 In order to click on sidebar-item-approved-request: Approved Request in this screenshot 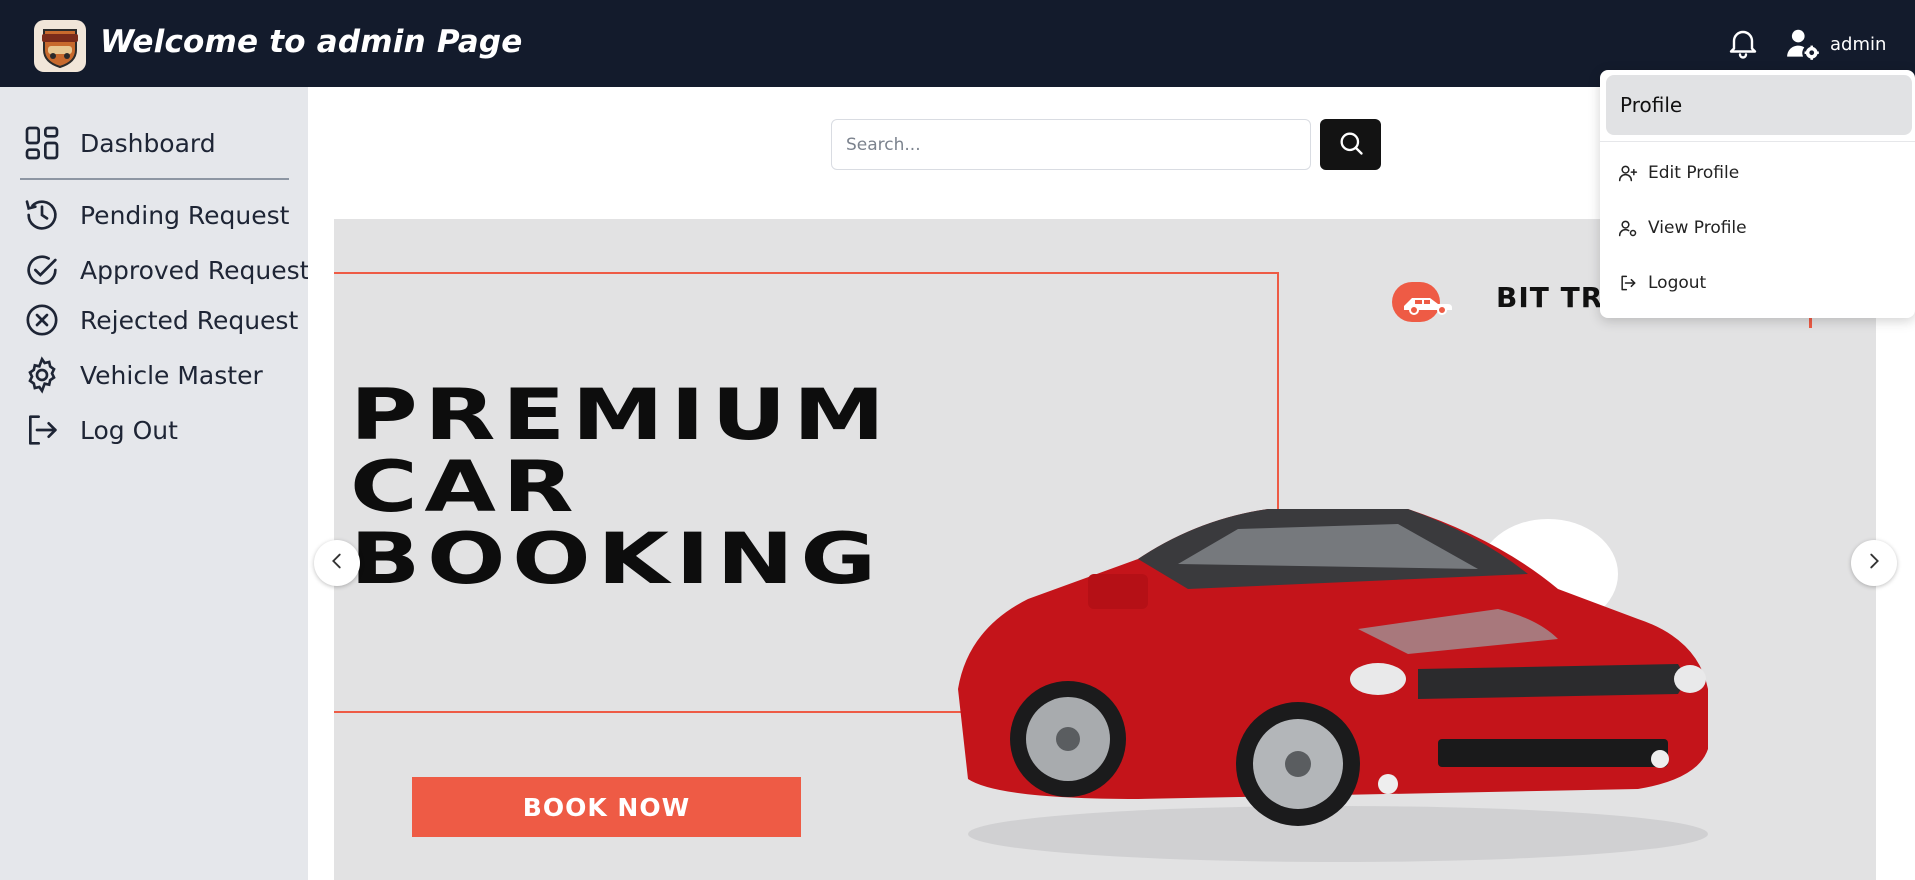, I will do `click(165, 270)`.